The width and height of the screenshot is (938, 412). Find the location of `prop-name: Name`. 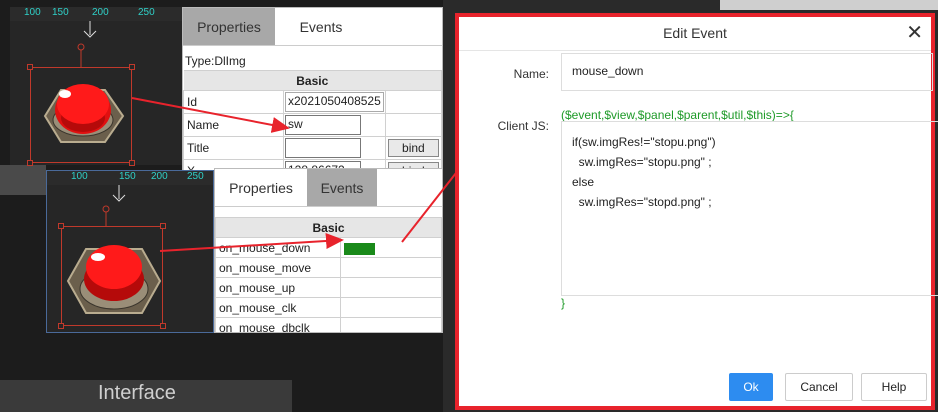

prop-name: Name is located at coordinates (233, 125).